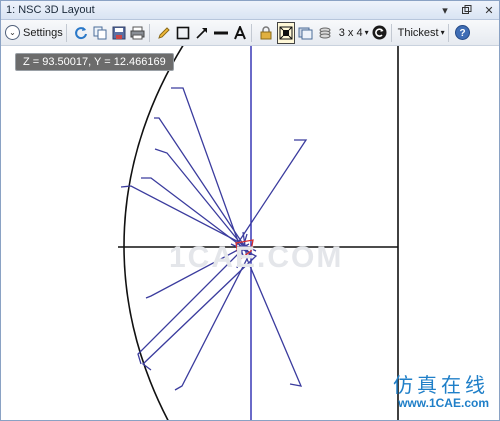 The image size is (500, 421). I want to click on layout-grid-dropdown: 3 x 4 ▾, so click(354, 33).